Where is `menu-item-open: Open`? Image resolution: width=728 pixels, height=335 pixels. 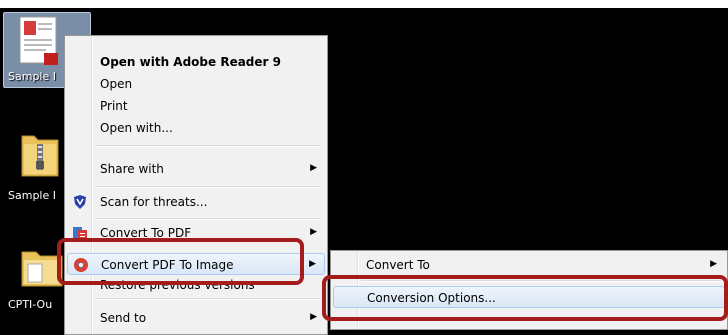 menu-item-open: Open is located at coordinates (196, 84).